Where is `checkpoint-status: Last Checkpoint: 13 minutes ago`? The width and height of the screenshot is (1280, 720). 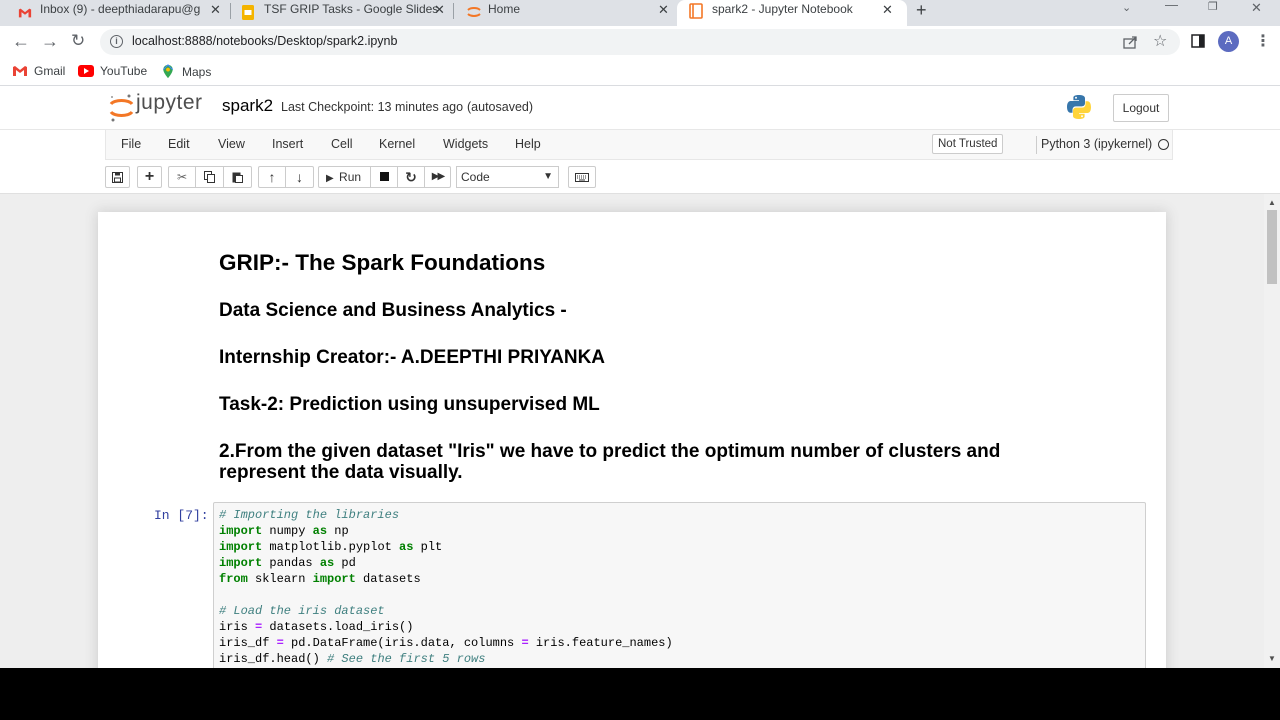 checkpoint-status: Last Checkpoint: 13 minutes ago is located at coordinates (372, 107).